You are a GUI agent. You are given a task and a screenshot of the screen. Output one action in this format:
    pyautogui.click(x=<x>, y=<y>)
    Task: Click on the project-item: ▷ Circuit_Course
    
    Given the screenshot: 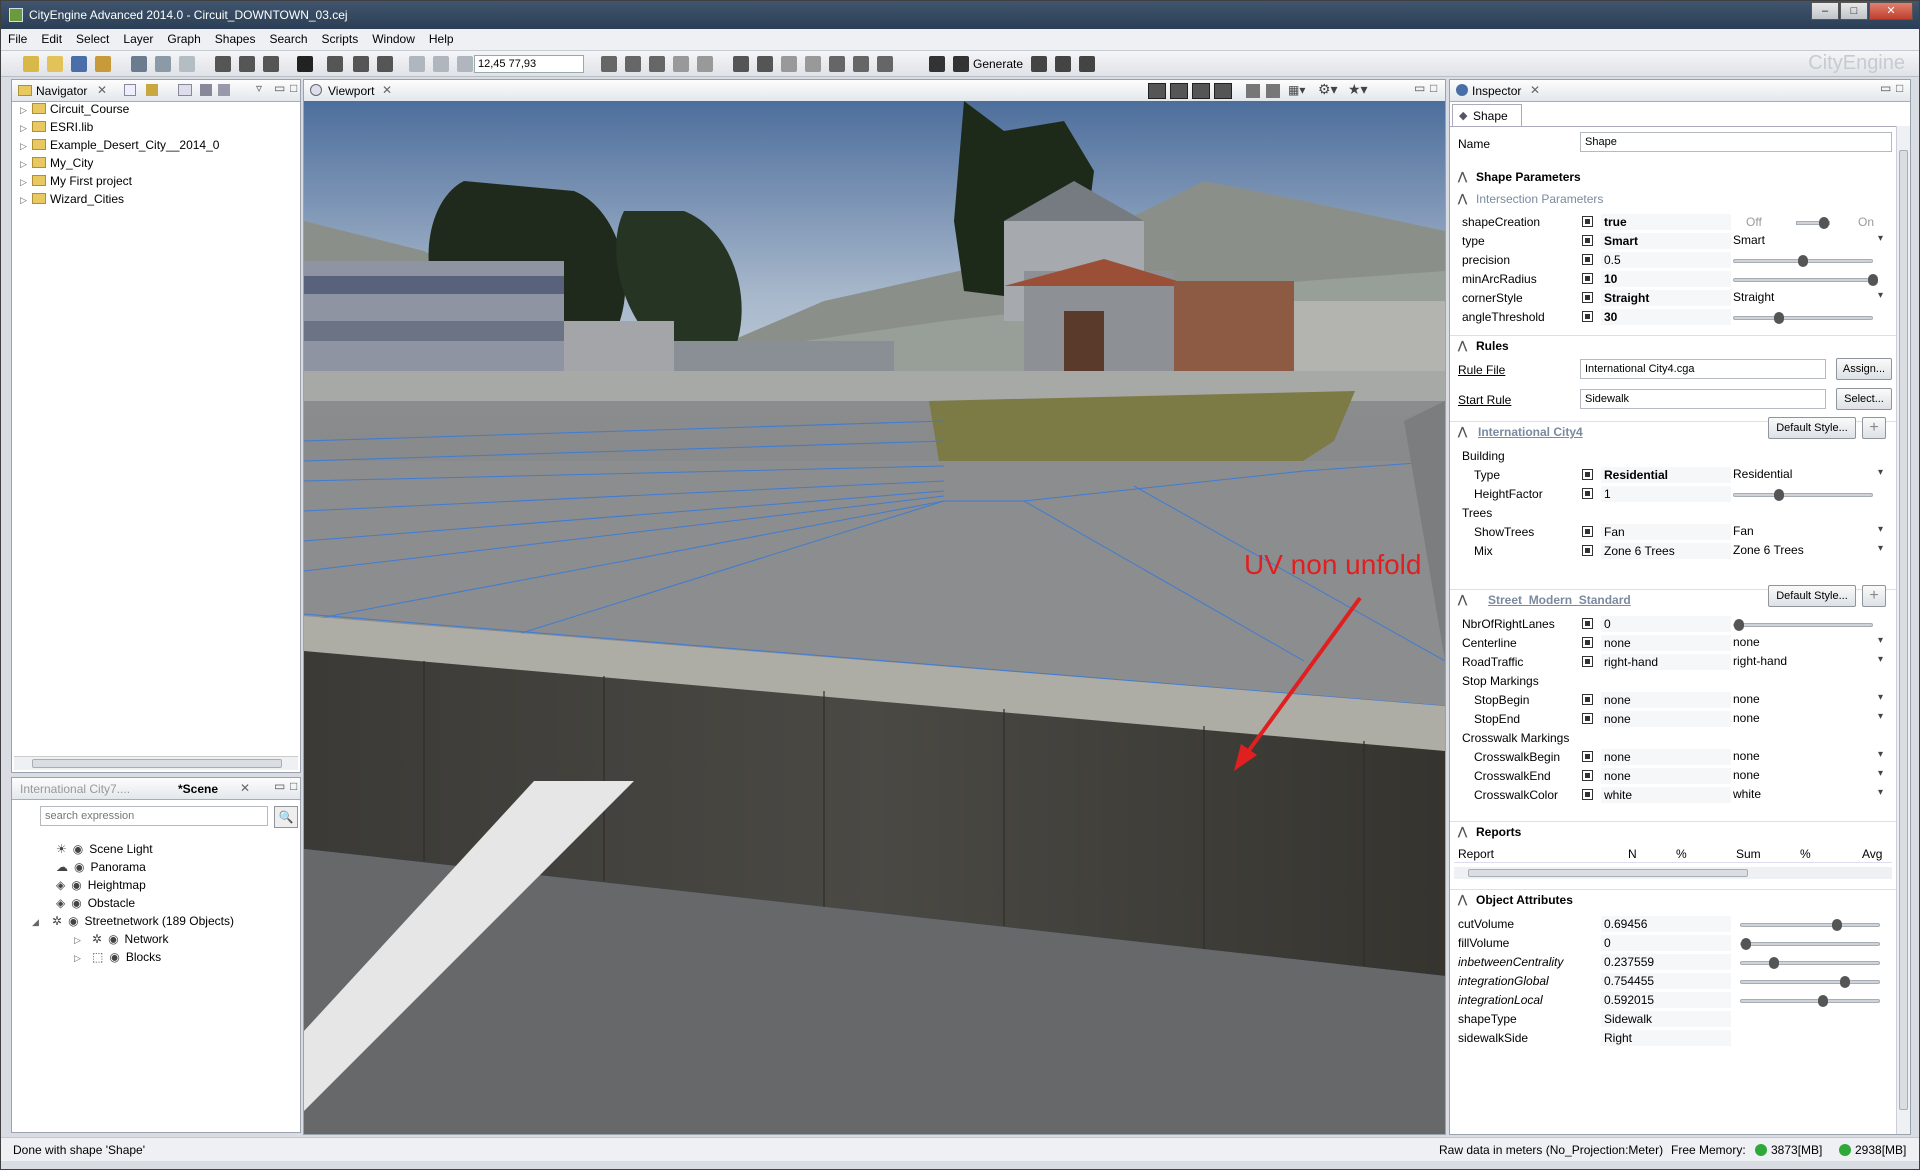 What is the action you would take?
    pyautogui.click(x=74, y=109)
    